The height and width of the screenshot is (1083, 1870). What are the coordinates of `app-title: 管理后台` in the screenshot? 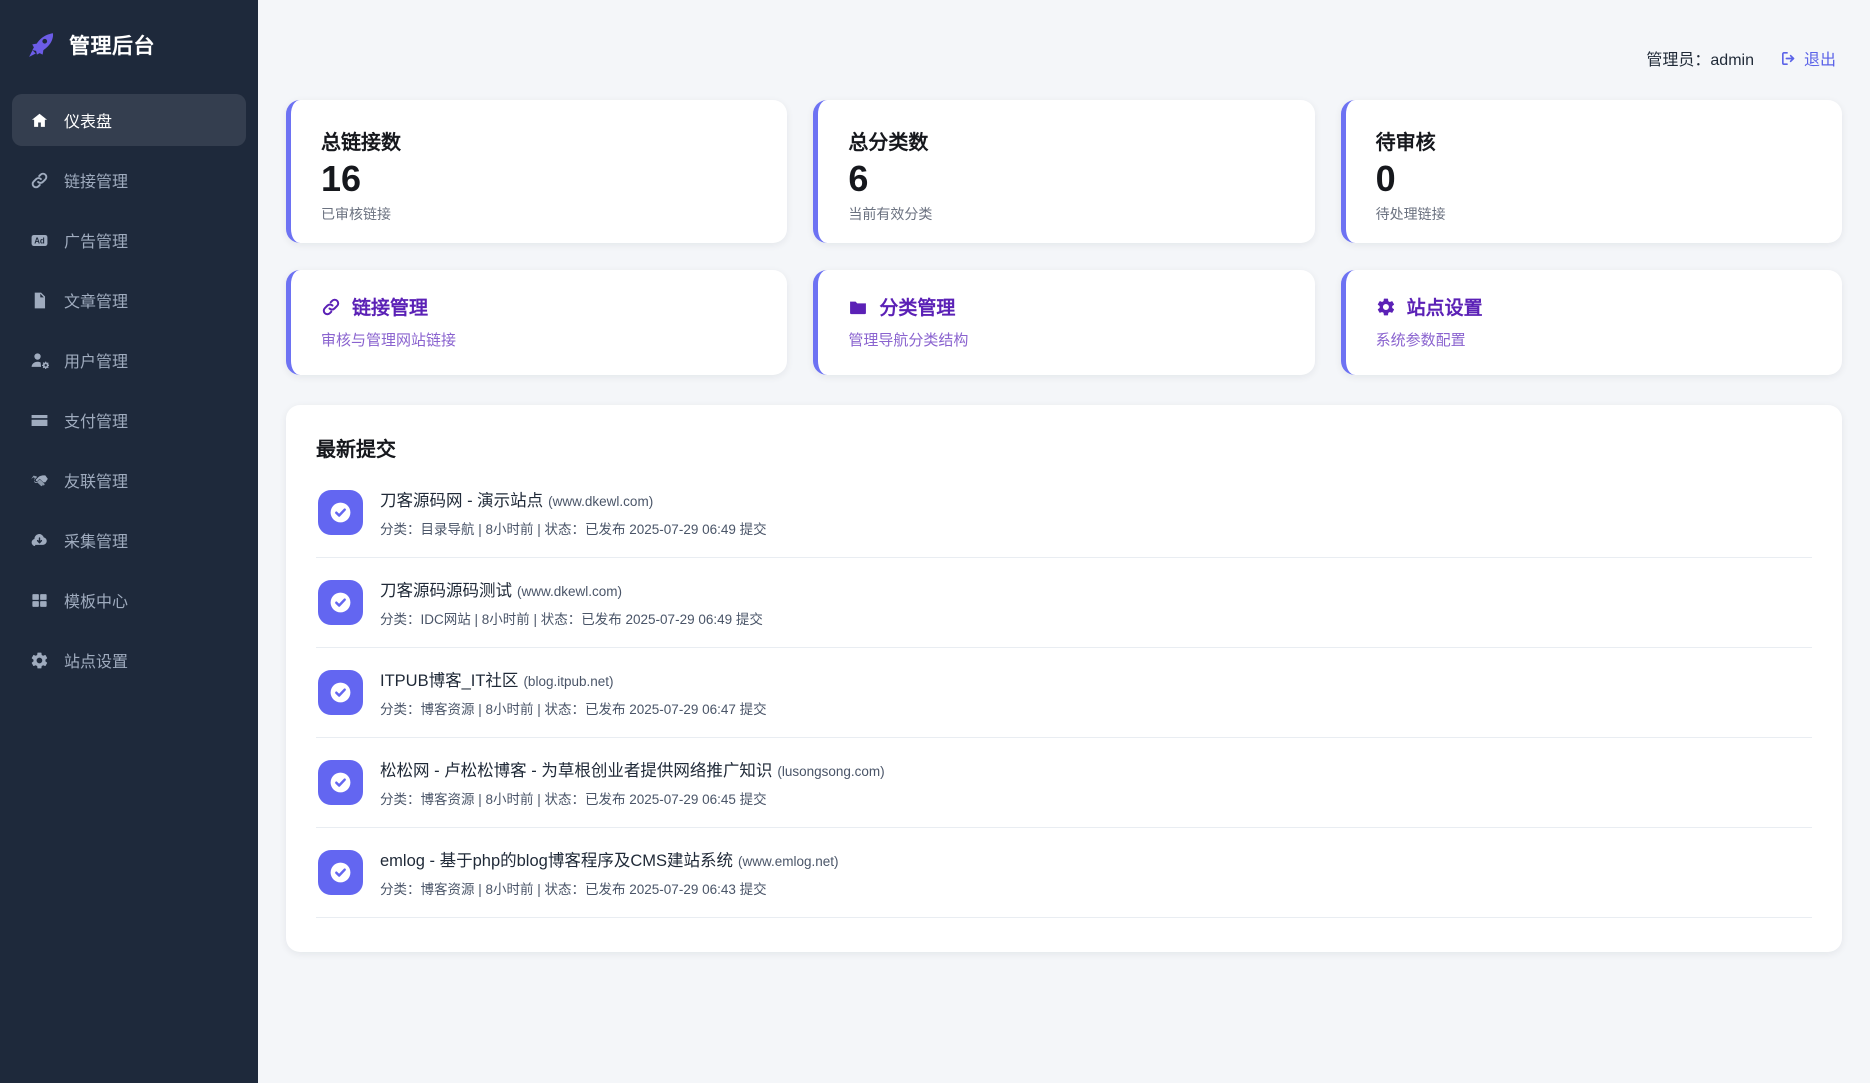 It's located at (112, 46).